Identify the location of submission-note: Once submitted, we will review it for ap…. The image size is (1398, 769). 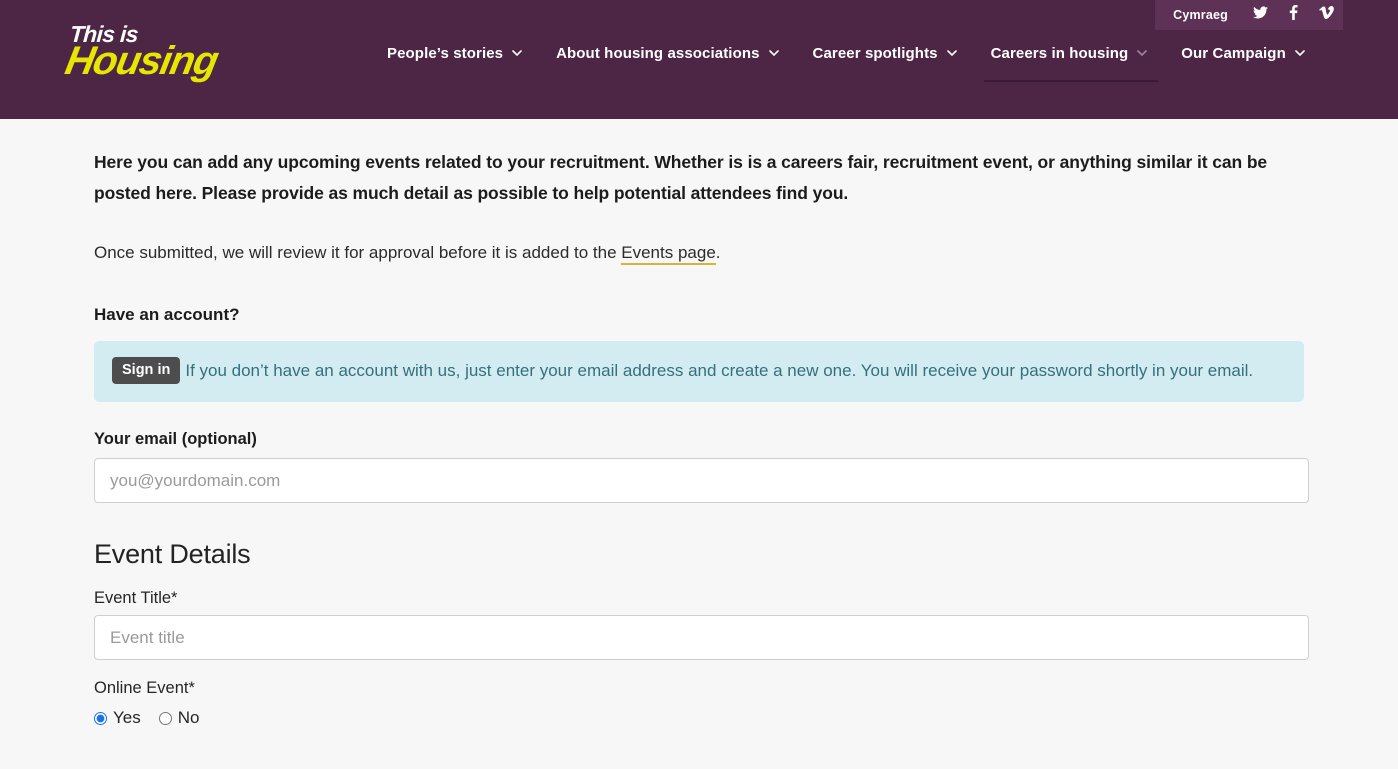
(699, 237).